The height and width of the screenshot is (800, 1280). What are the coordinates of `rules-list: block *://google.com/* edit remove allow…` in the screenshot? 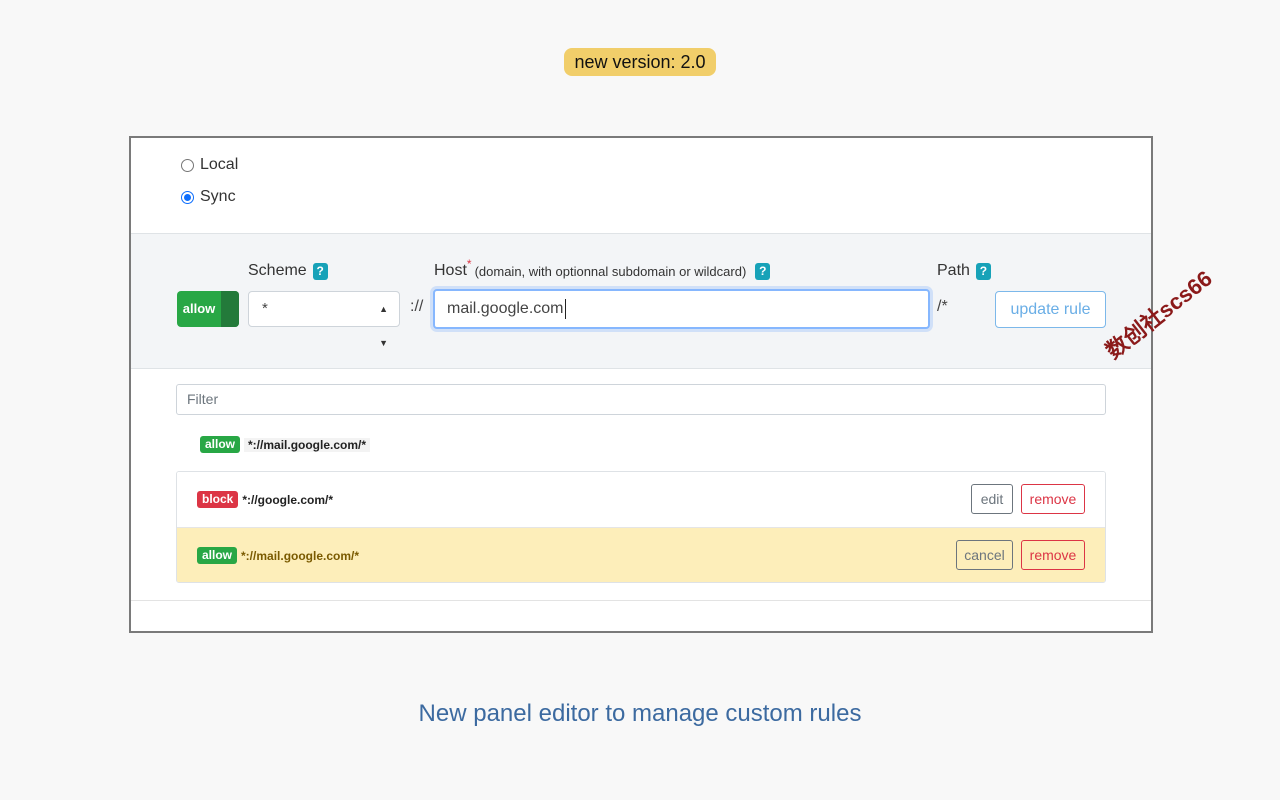 It's located at (641, 527).